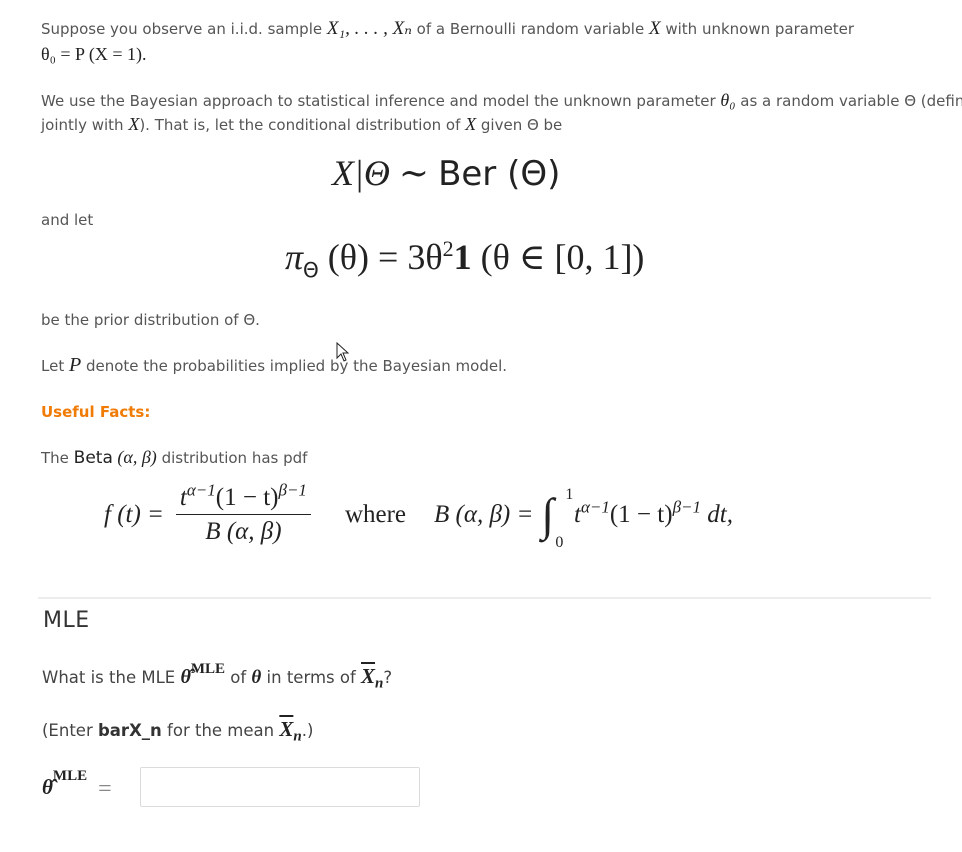 The image size is (962, 852). I want to click on math-ber: Ber (Θ), so click(499, 174).